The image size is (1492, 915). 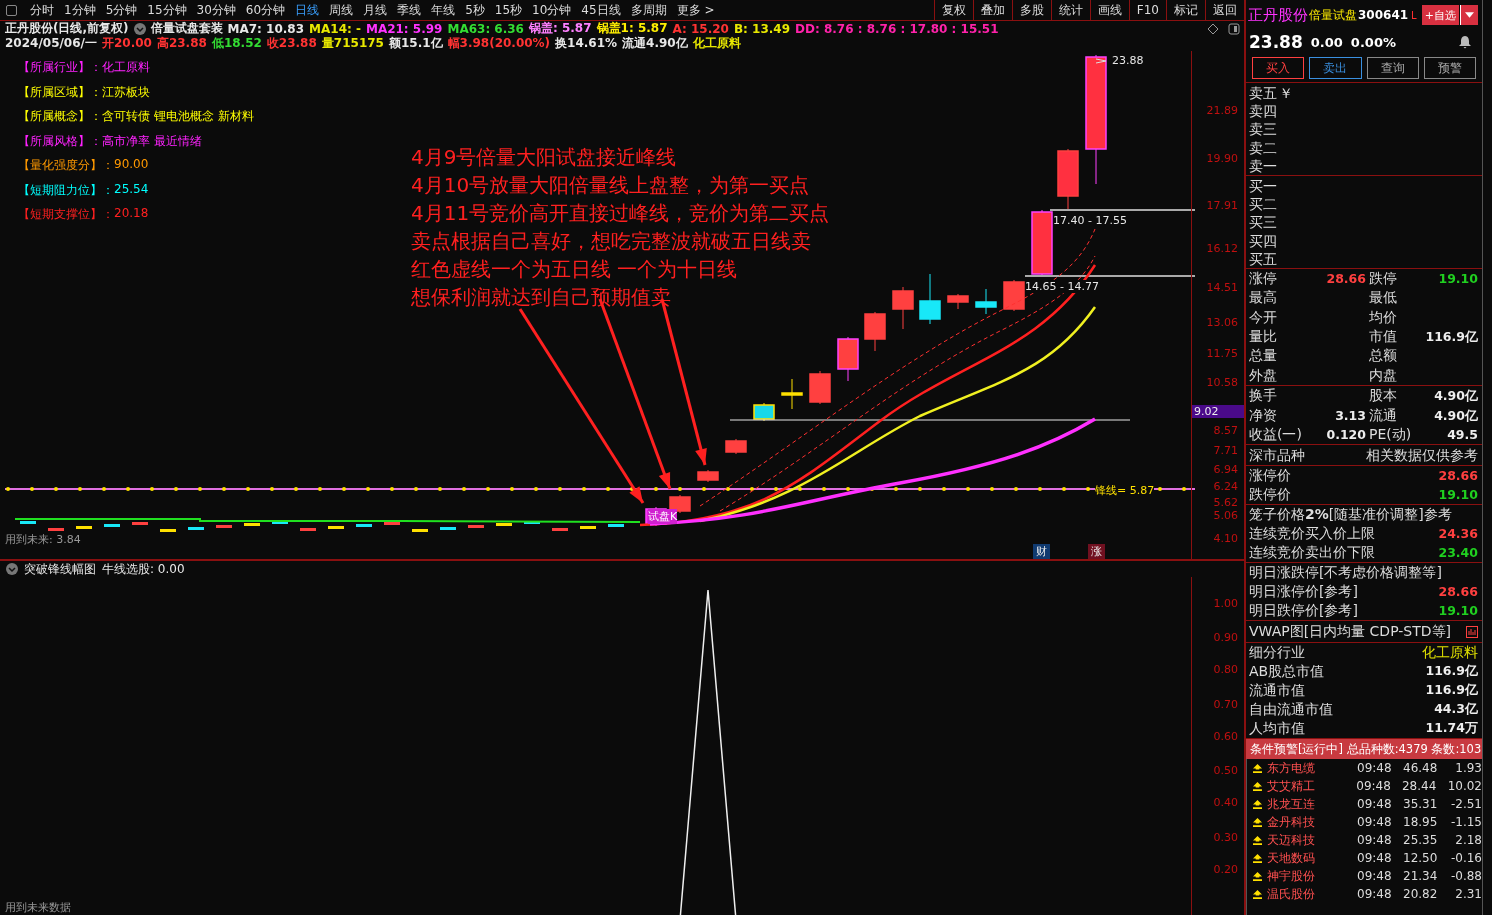 What do you see at coordinates (1465, 42) in the screenshot?
I see `bell-icon` at bounding box center [1465, 42].